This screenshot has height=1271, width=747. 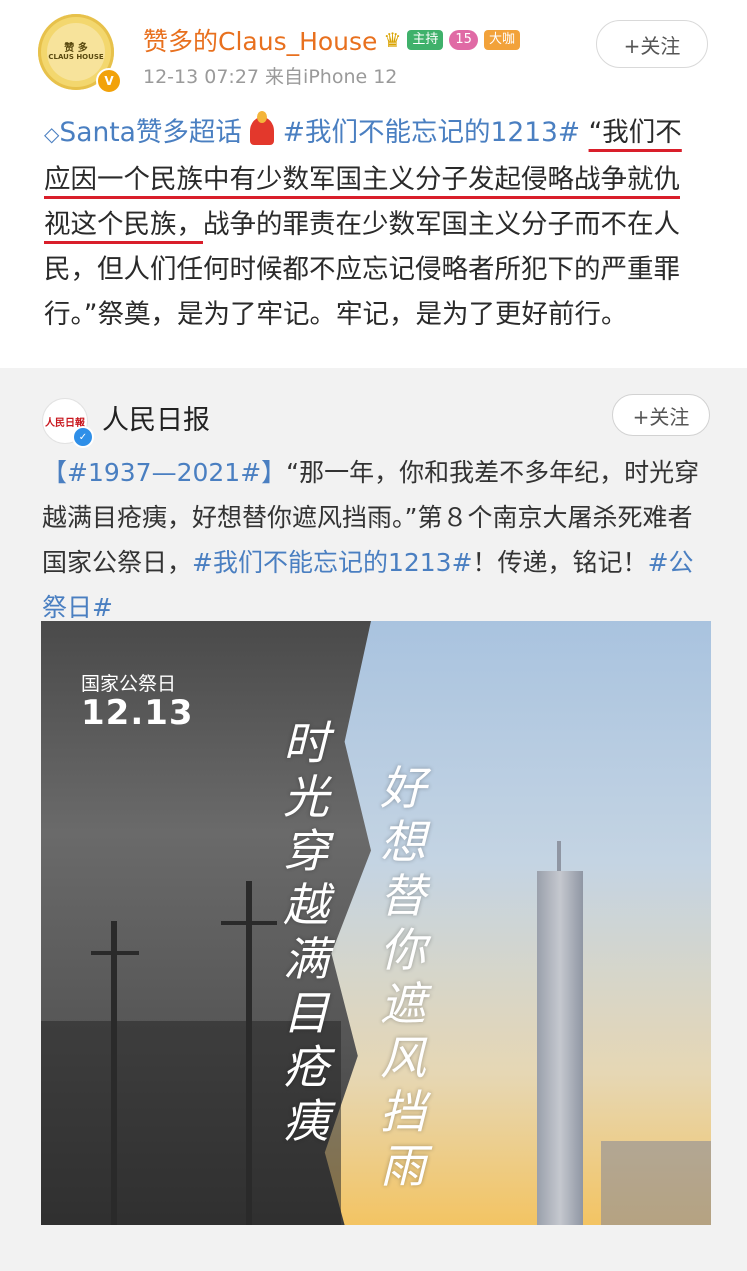 I want to click on avatar-text: 赞 多, so click(x=76, y=48).